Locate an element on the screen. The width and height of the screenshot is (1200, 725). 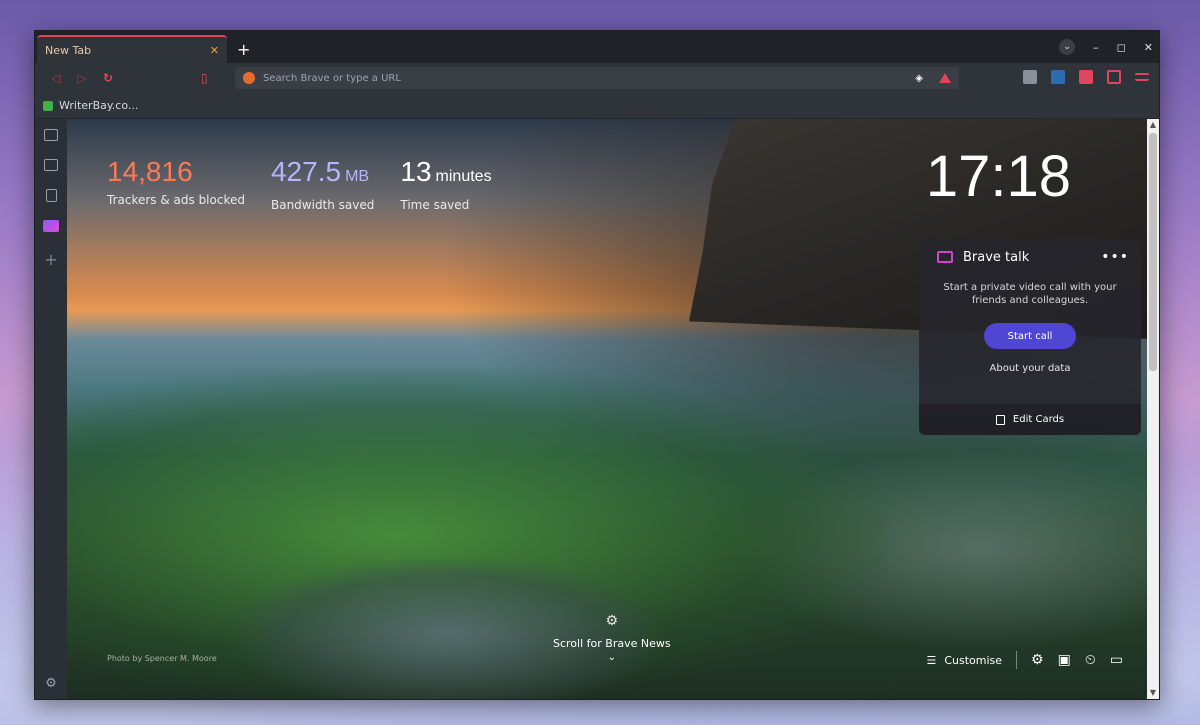
close-window-icon: ✕ is located at coordinates (1148, 47).